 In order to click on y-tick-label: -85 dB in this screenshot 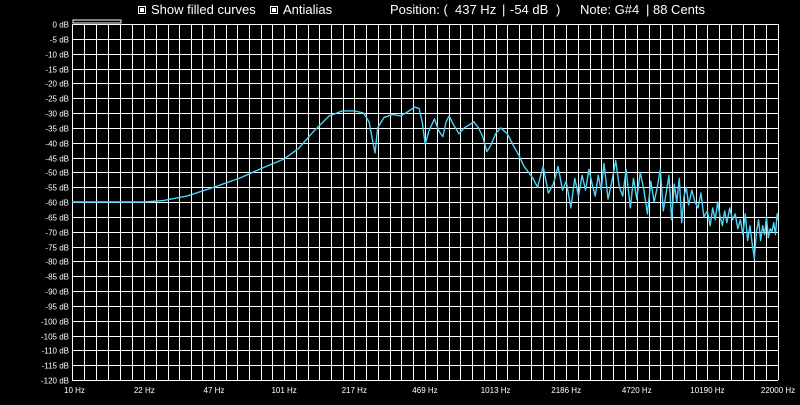, I will do `click(57, 277)`.